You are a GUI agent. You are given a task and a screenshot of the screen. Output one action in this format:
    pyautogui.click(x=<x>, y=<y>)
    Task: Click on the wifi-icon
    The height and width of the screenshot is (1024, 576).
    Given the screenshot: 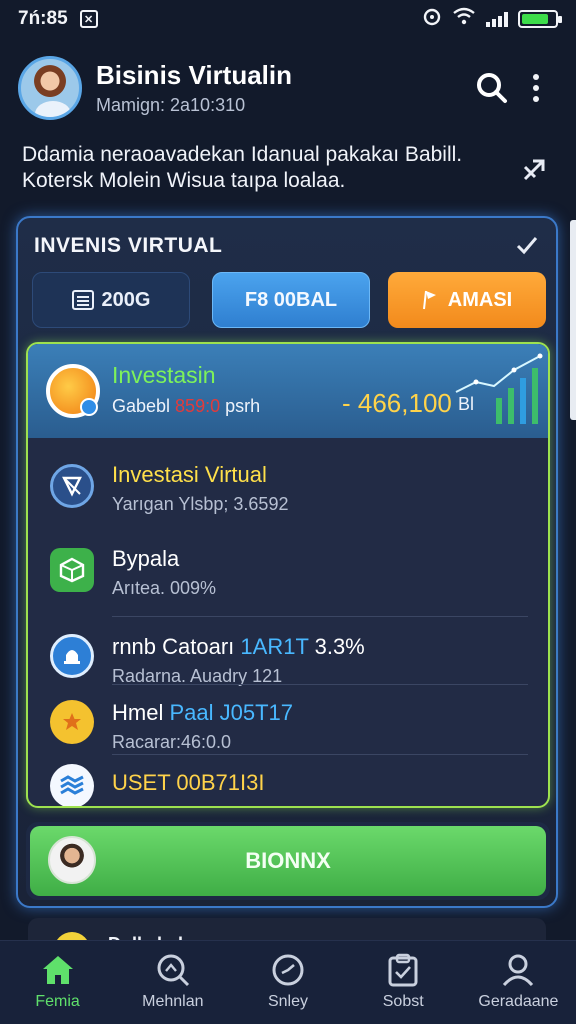 What is the action you would take?
    pyautogui.click(x=464, y=19)
    